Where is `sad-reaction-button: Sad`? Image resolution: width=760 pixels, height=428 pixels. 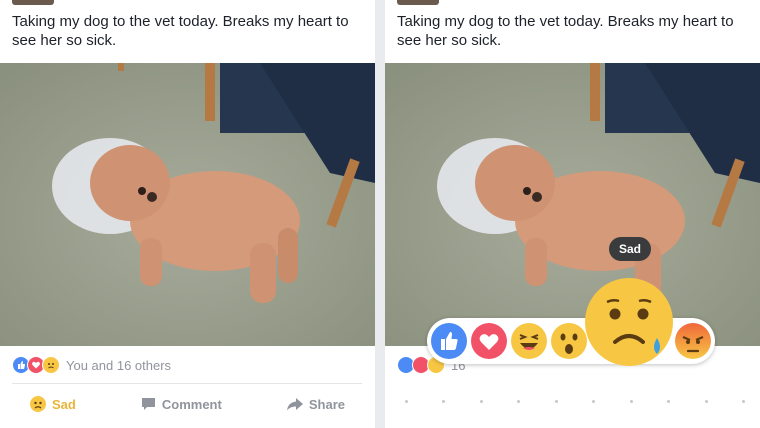
sad-reaction-button: Sad is located at coordinates (53, 404).